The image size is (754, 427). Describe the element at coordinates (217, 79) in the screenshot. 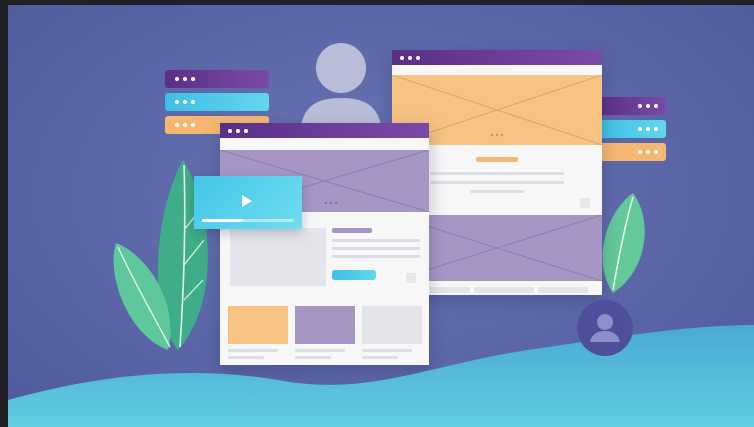

I see `server-bar-purple` at that location.